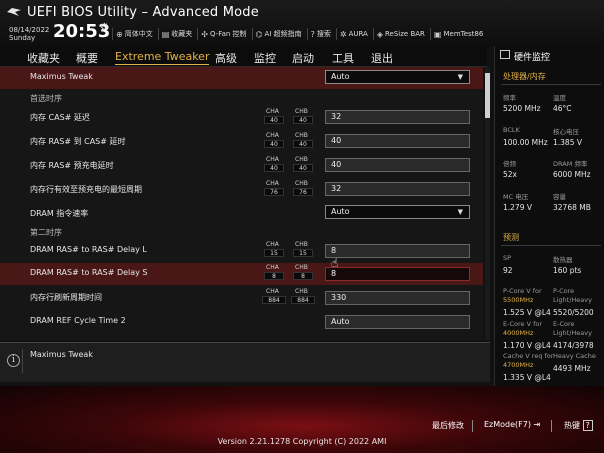 The width and height of the screenshot is (604, 453). What do you see at coordinates (578, 425) in the screenshot?
I see `hotkeys-button: 热键 ?` at bounding box center [578, 425].